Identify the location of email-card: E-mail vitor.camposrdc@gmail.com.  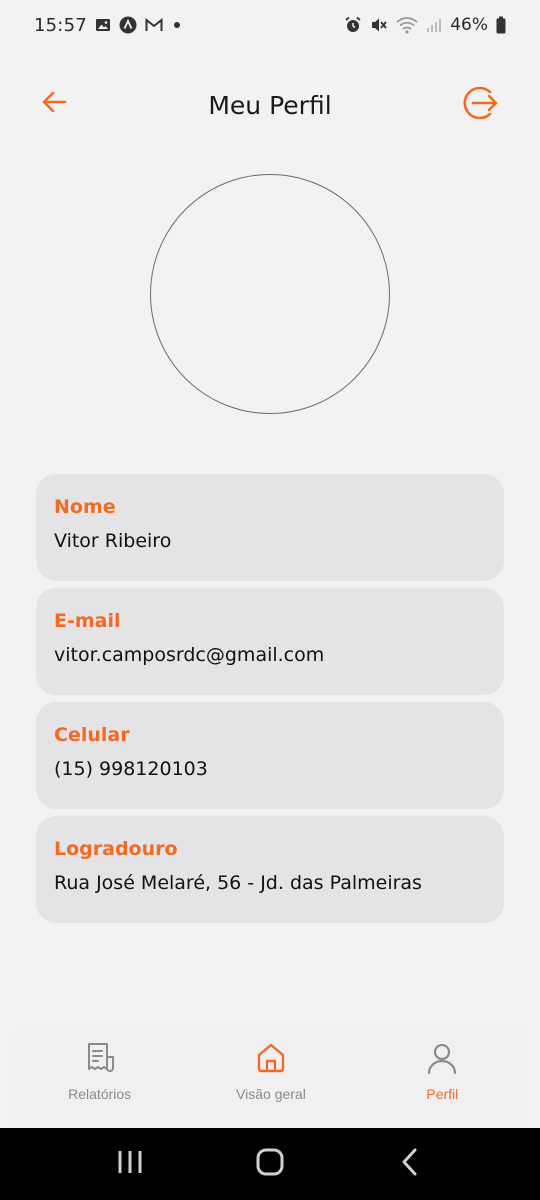
(270, 641).